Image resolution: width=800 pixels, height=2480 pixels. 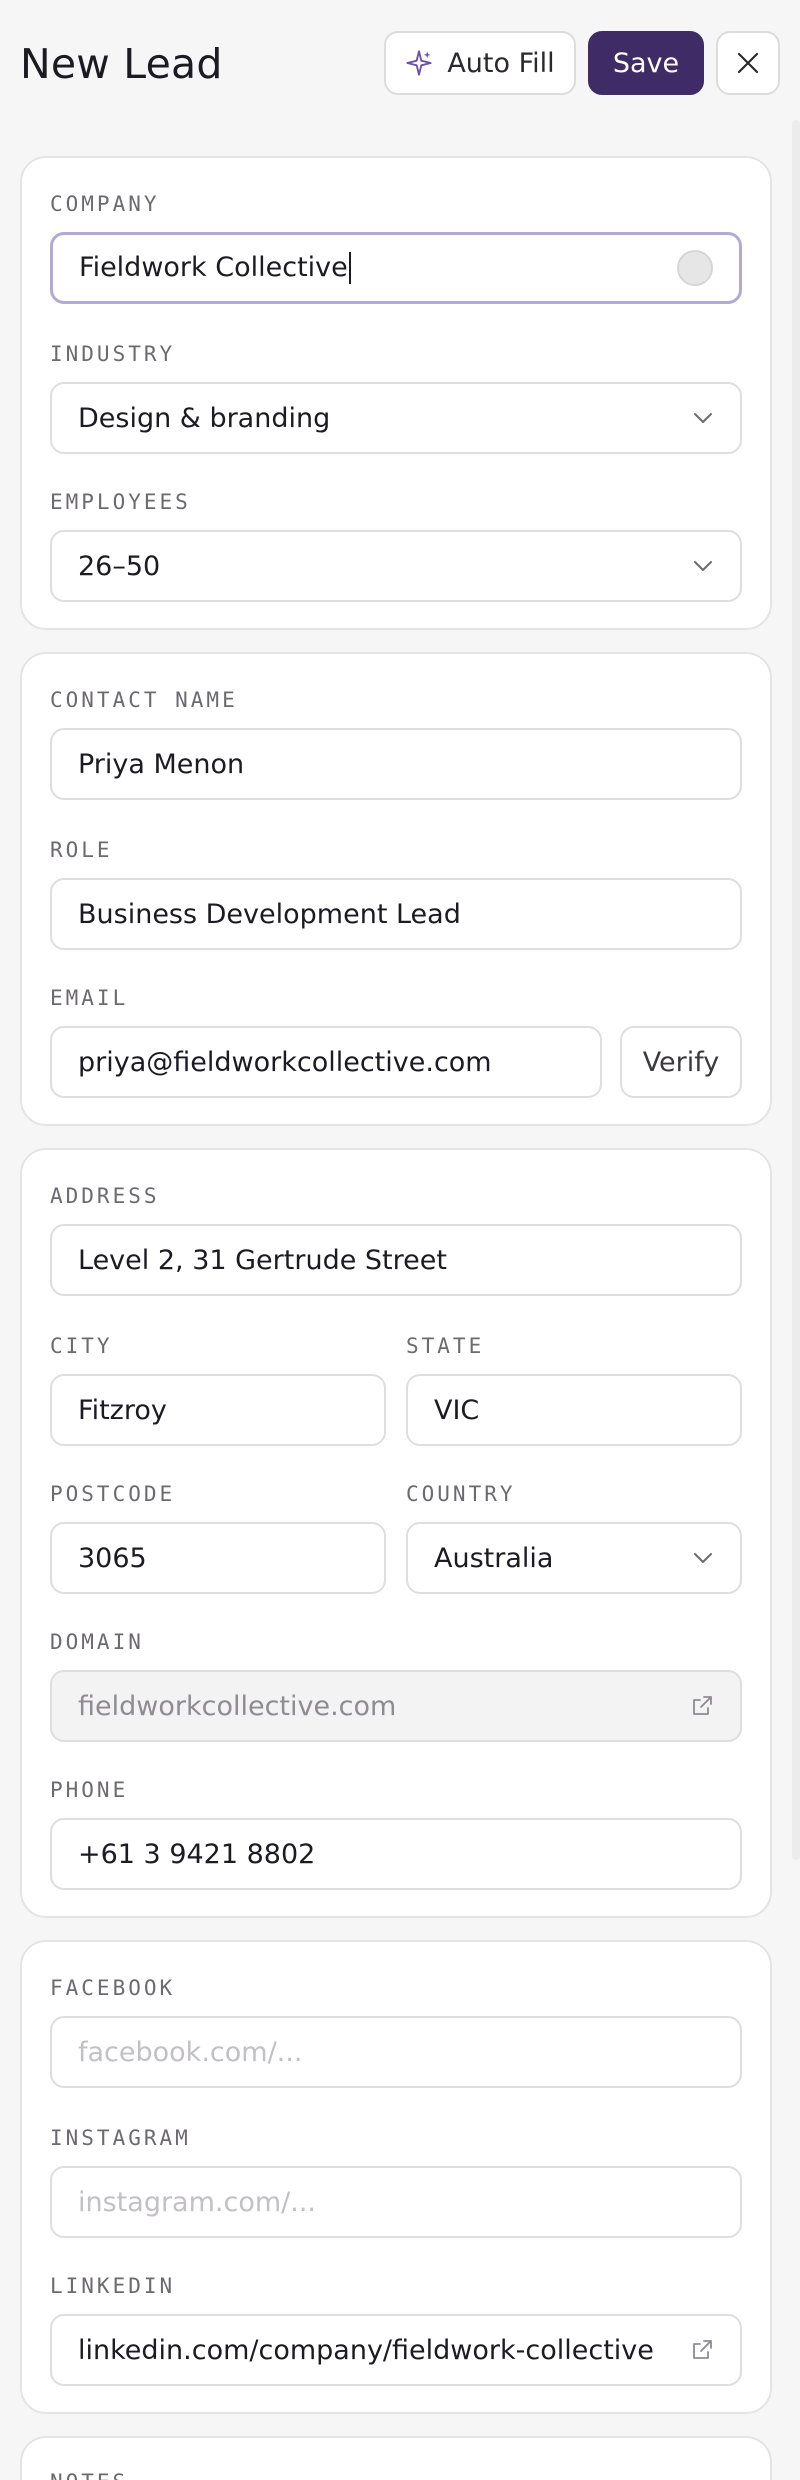 What do you see at coordinates (574, 1558) in the screenshot?
I see `country-select: Australia` at bounding box center [574, 1558].